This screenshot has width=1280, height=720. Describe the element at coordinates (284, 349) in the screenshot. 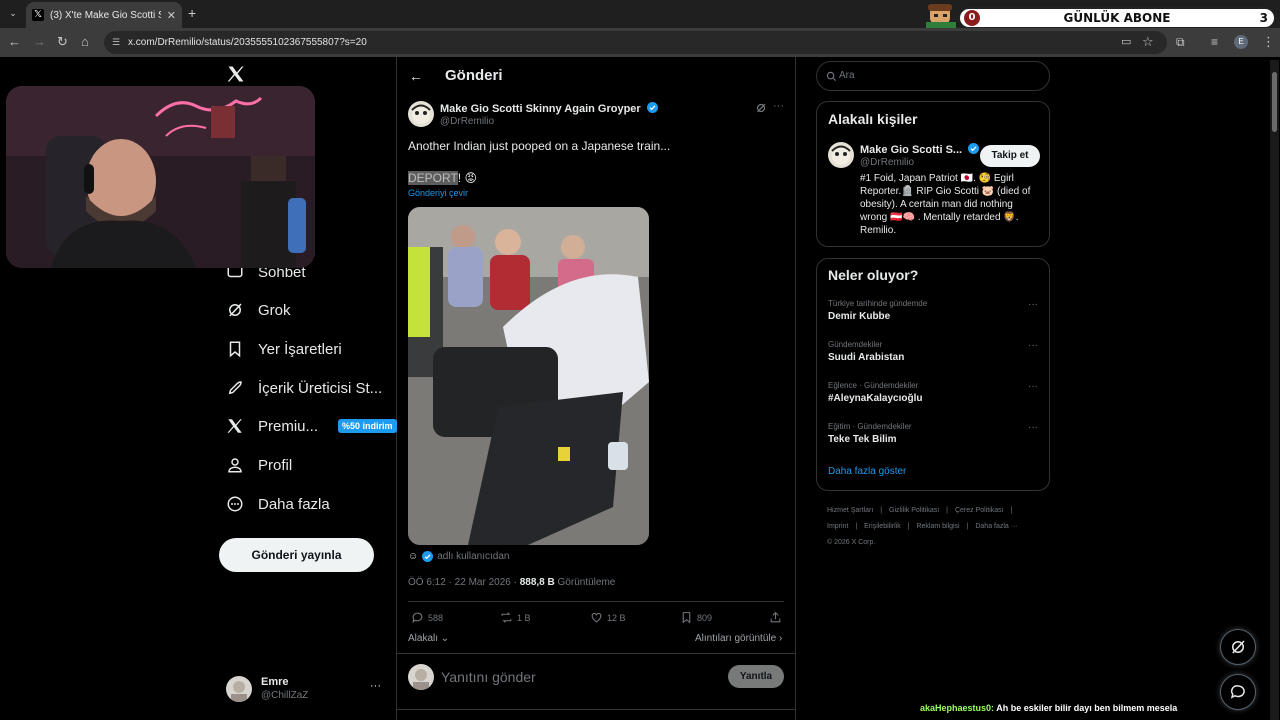

I see `nav-item-bookmarks: Yer İşaretleri` at that location.